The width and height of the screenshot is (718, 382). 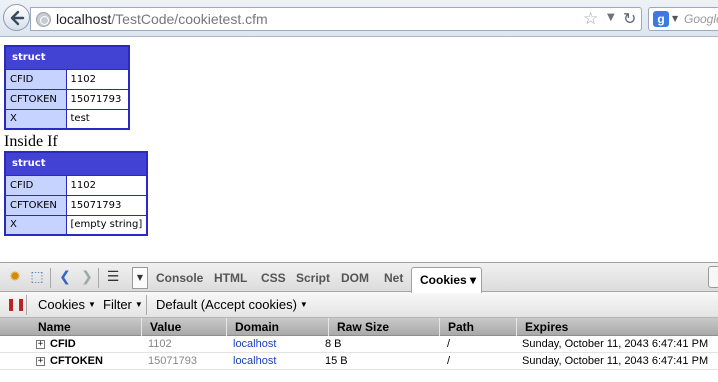 I want to click on tab-script: Script, so click(x=313, y=278).